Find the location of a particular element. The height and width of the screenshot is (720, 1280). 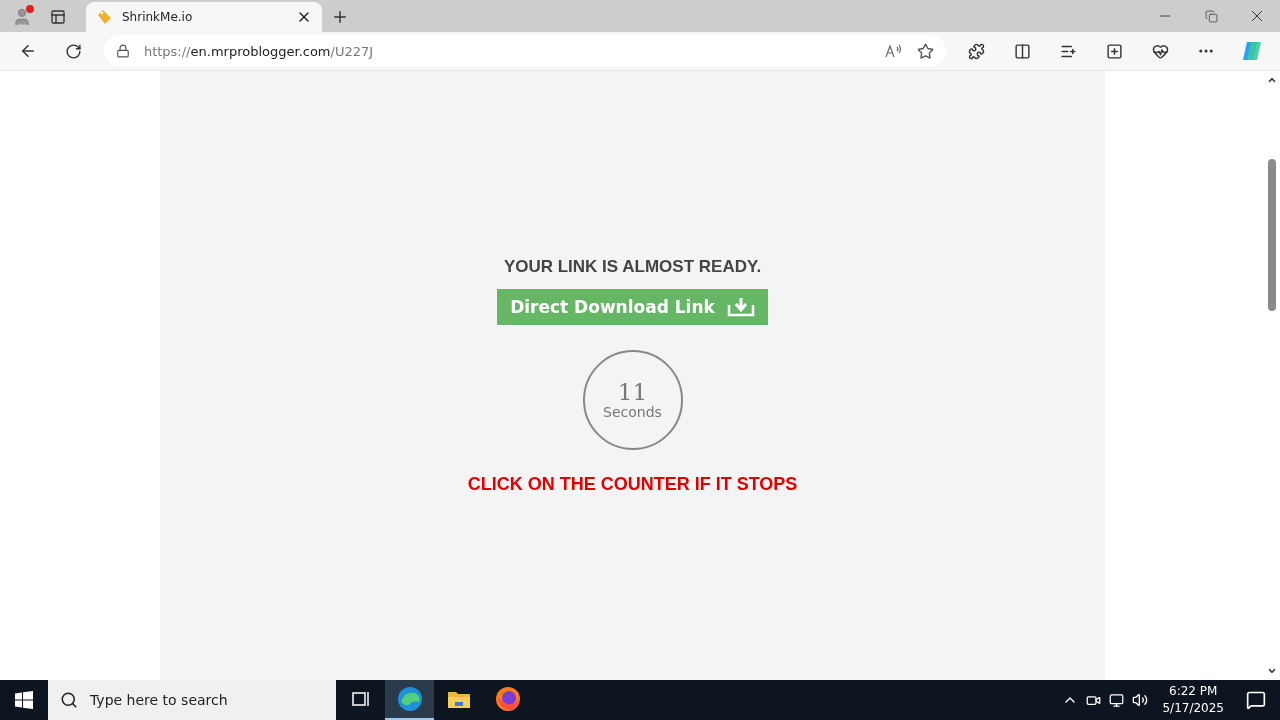

firefox-icon is located at coordinates (507, 699).